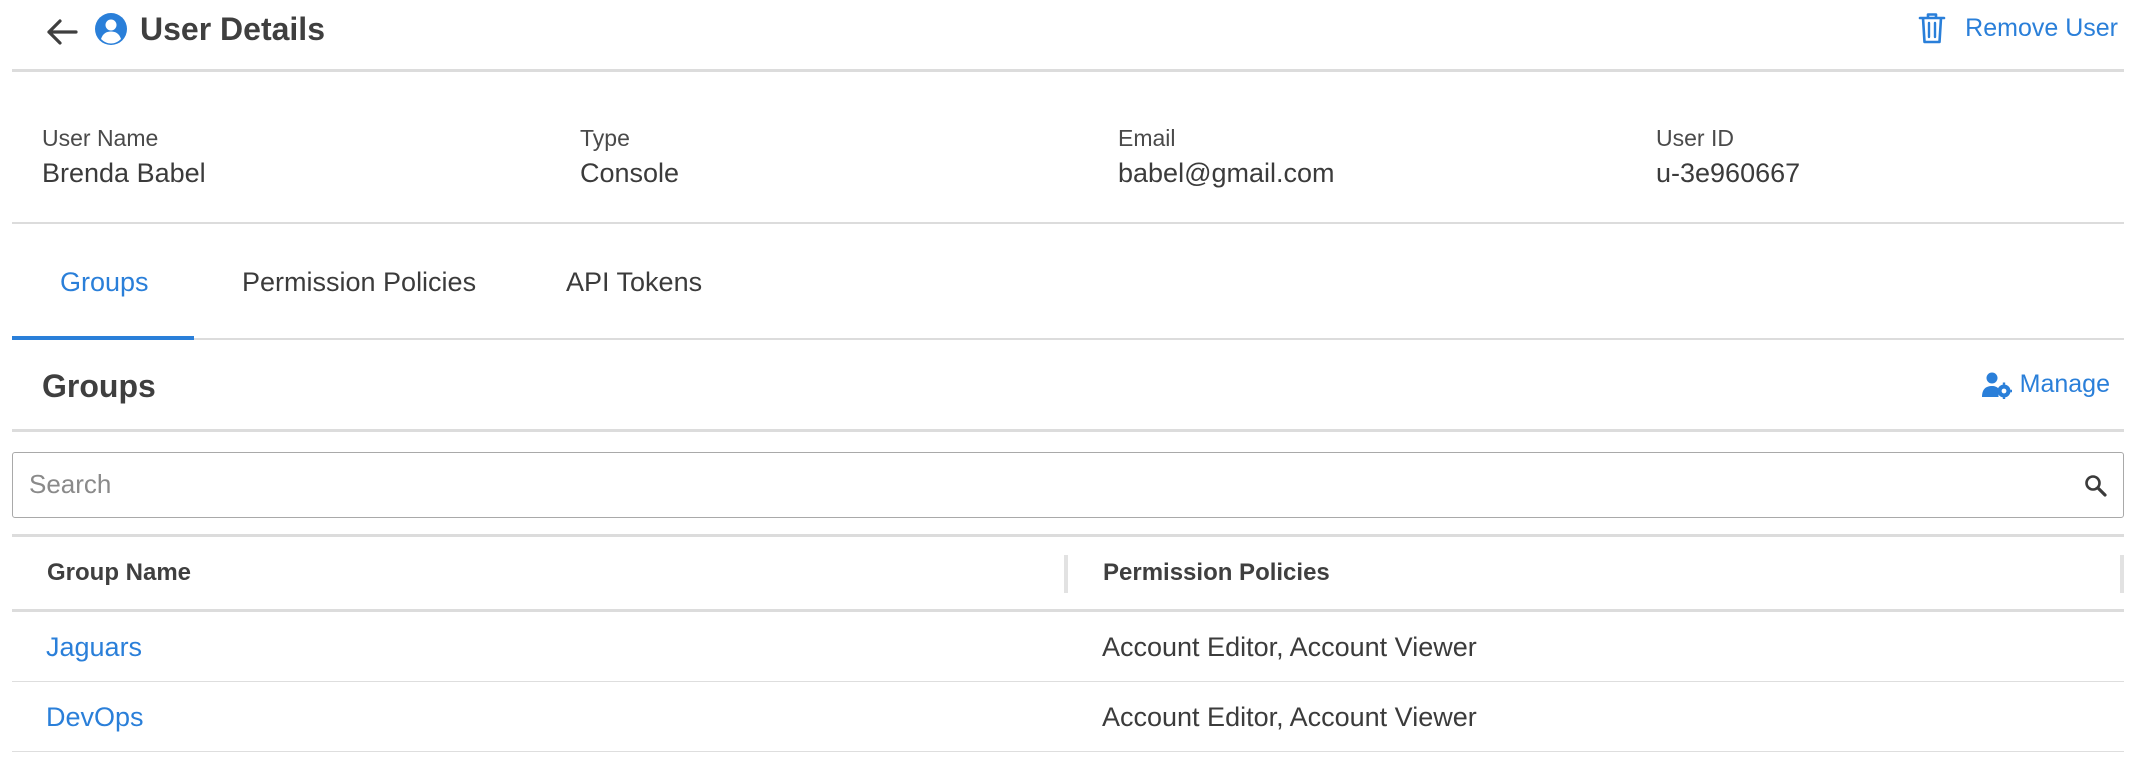 The image size is (2138, 764). What do you see at coordinates (111, 29) in the screenshot?
I see `user-circle-icon` at bounding box center [111, 29].